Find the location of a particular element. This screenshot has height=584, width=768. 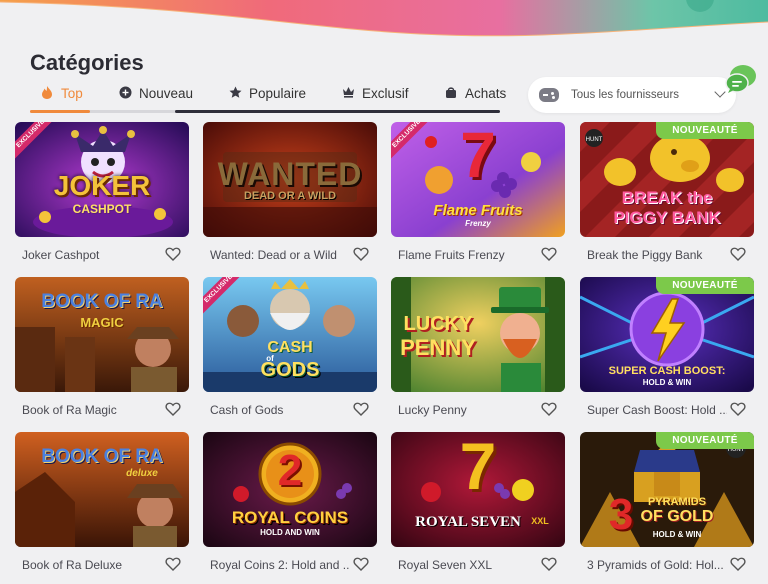

tabs-scrollbar is located at coordinates (337, 111).